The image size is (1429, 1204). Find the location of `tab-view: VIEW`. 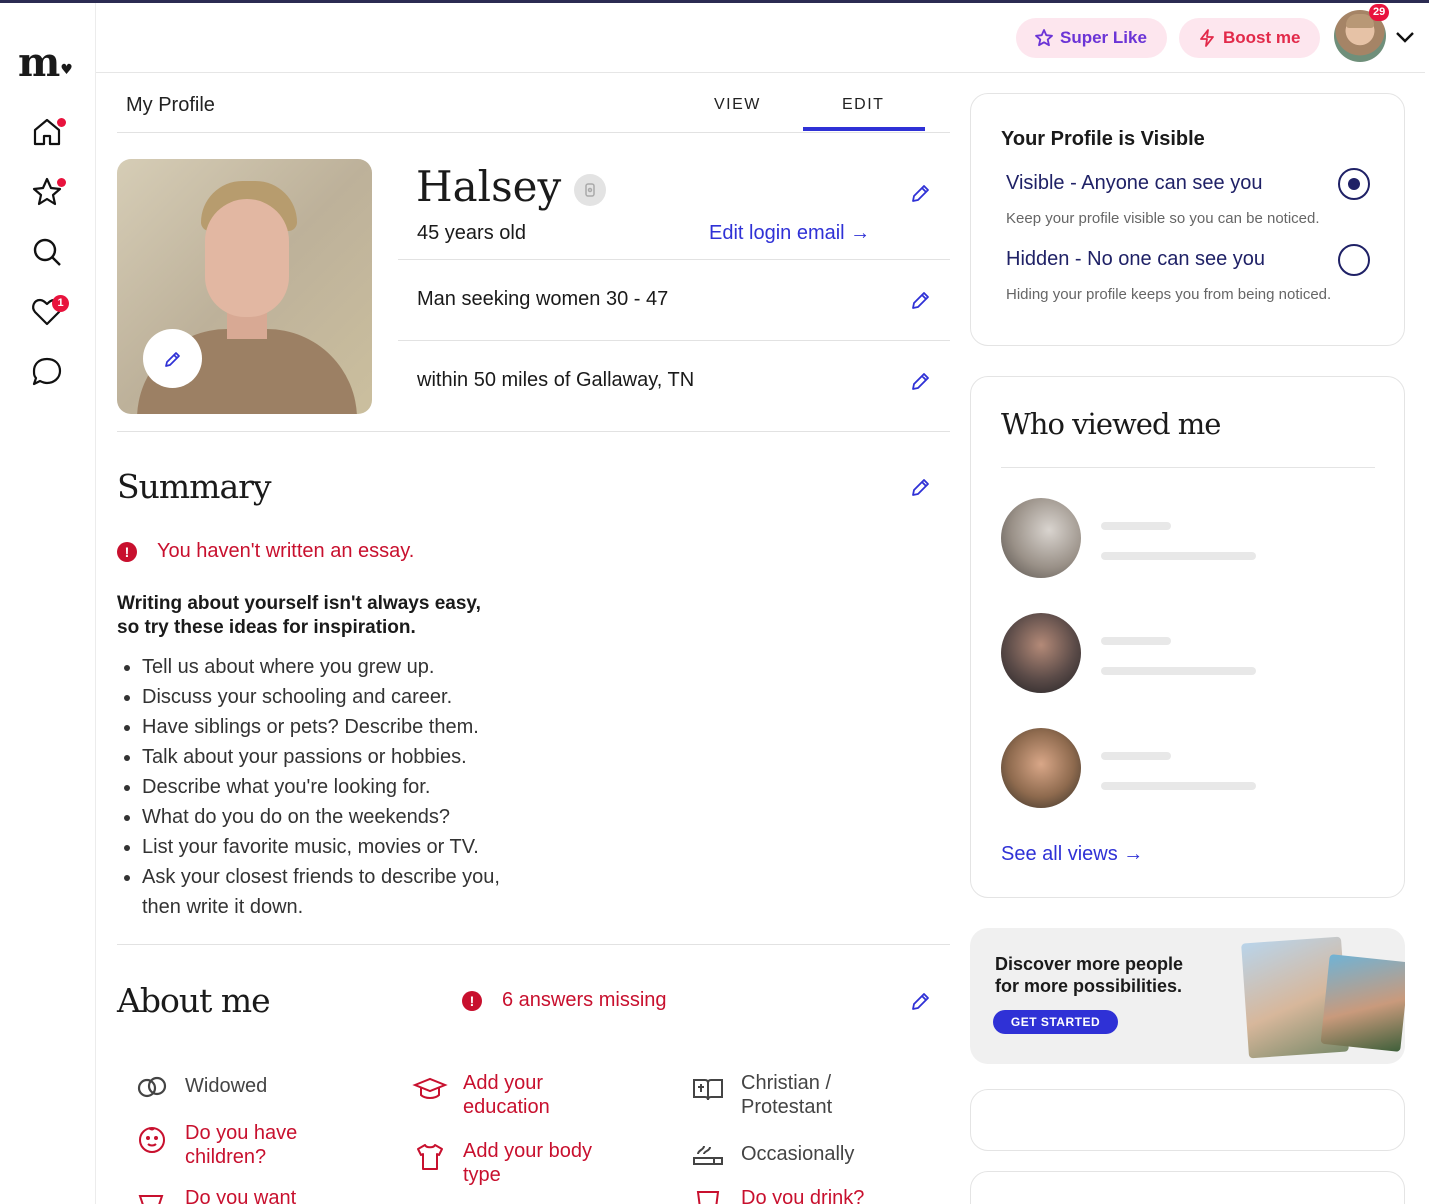

tab-view: VIEW is located at coordinates (737, 105).